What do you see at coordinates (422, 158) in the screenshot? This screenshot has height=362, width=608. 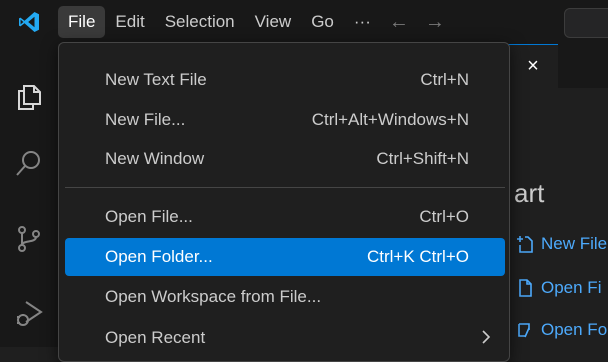 I see `menu-item-shortcut: Ctrl+Shift+N` at bounding box center [422, 158].